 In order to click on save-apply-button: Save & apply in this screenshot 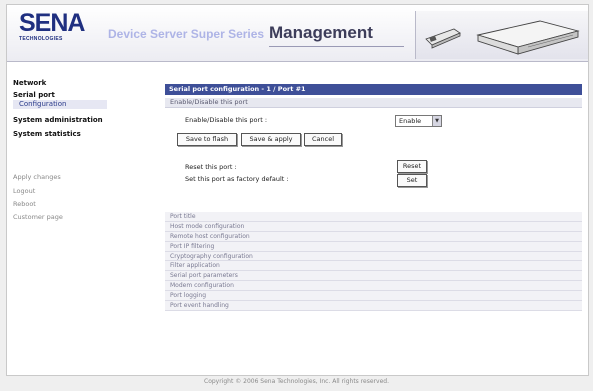, I will do `click(271, 139)`.